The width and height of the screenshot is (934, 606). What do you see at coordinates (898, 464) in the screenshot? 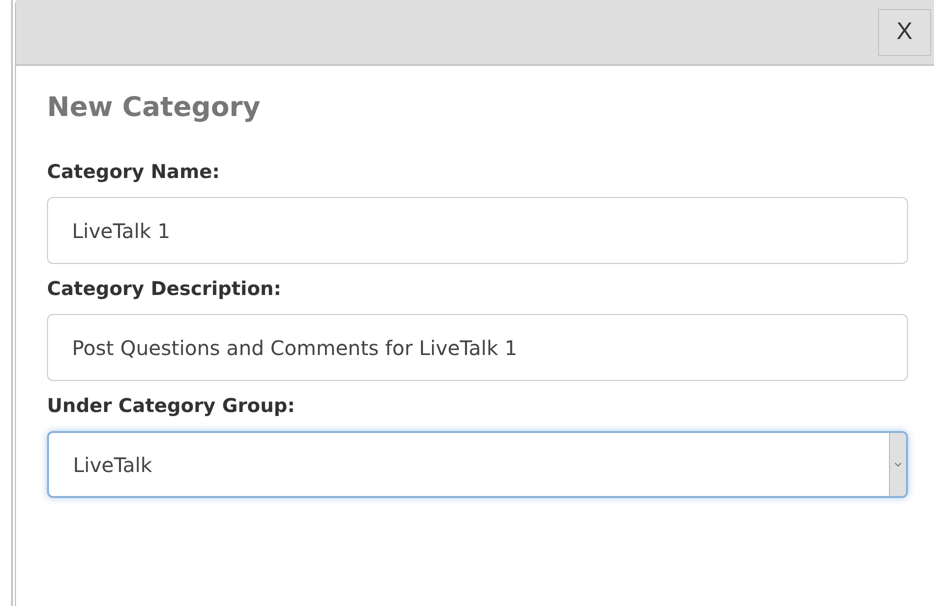
I see `chevron-down-icon` at bounding box center [898, 464].